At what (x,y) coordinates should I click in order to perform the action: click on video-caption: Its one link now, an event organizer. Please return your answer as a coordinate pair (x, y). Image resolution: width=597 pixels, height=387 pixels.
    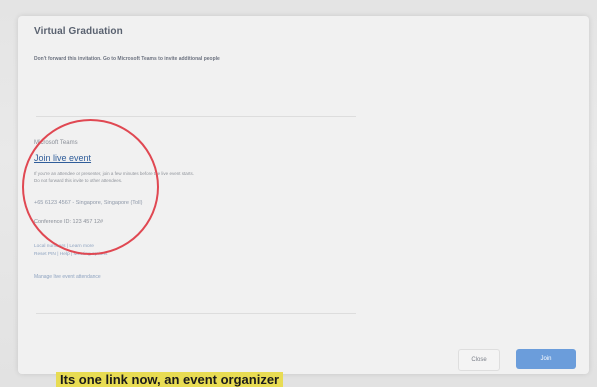
    Looking at the image, I should click on (170, 379).